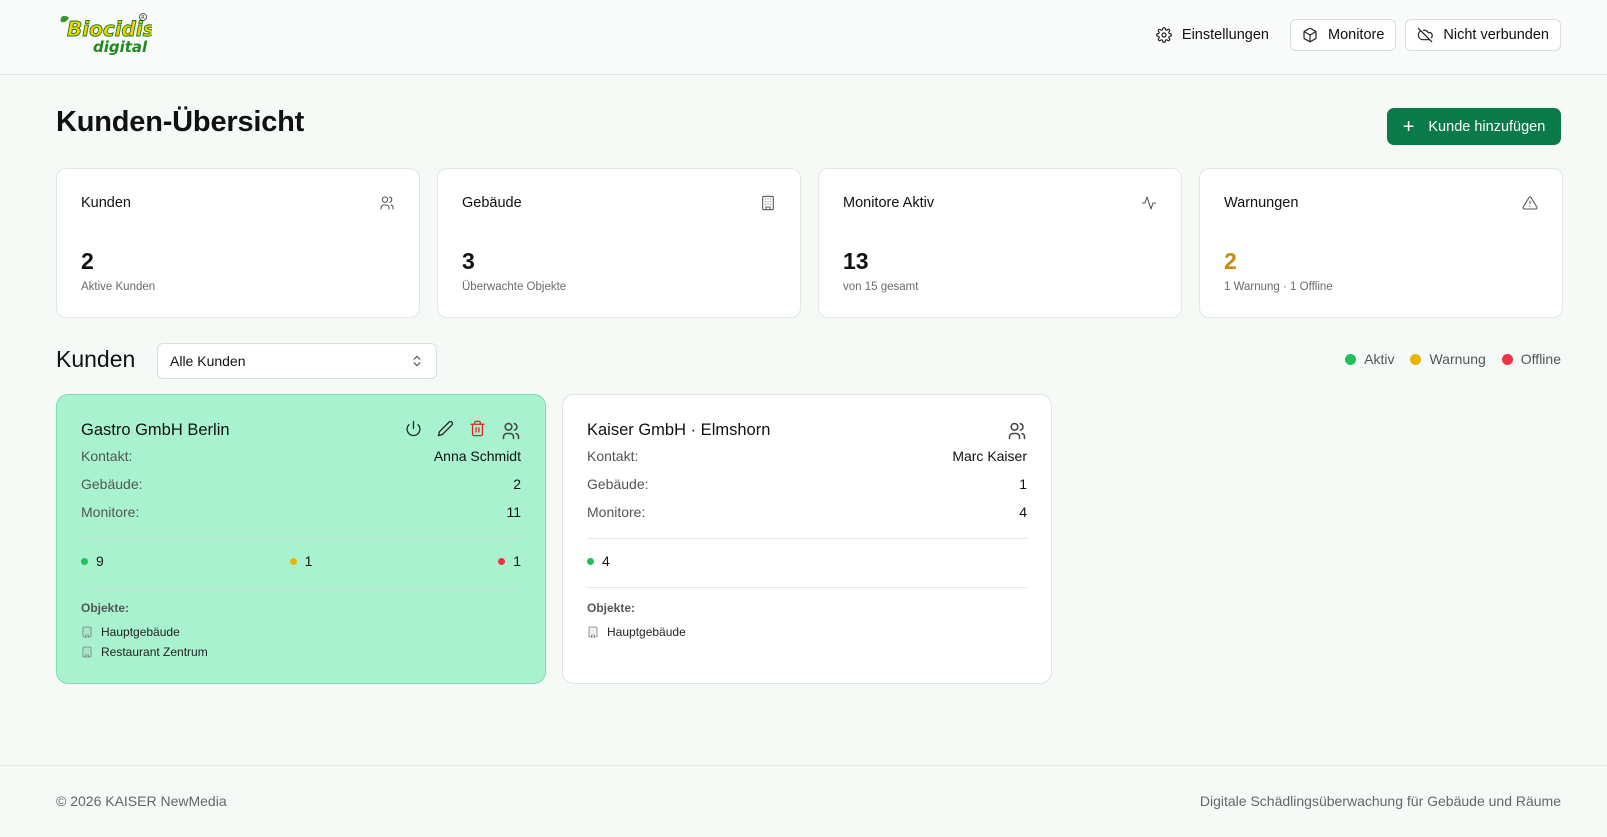  What do you see at coordinates (477, 428) in the screenshot?
I see `trash-icon` at bounding box center [477, 428].